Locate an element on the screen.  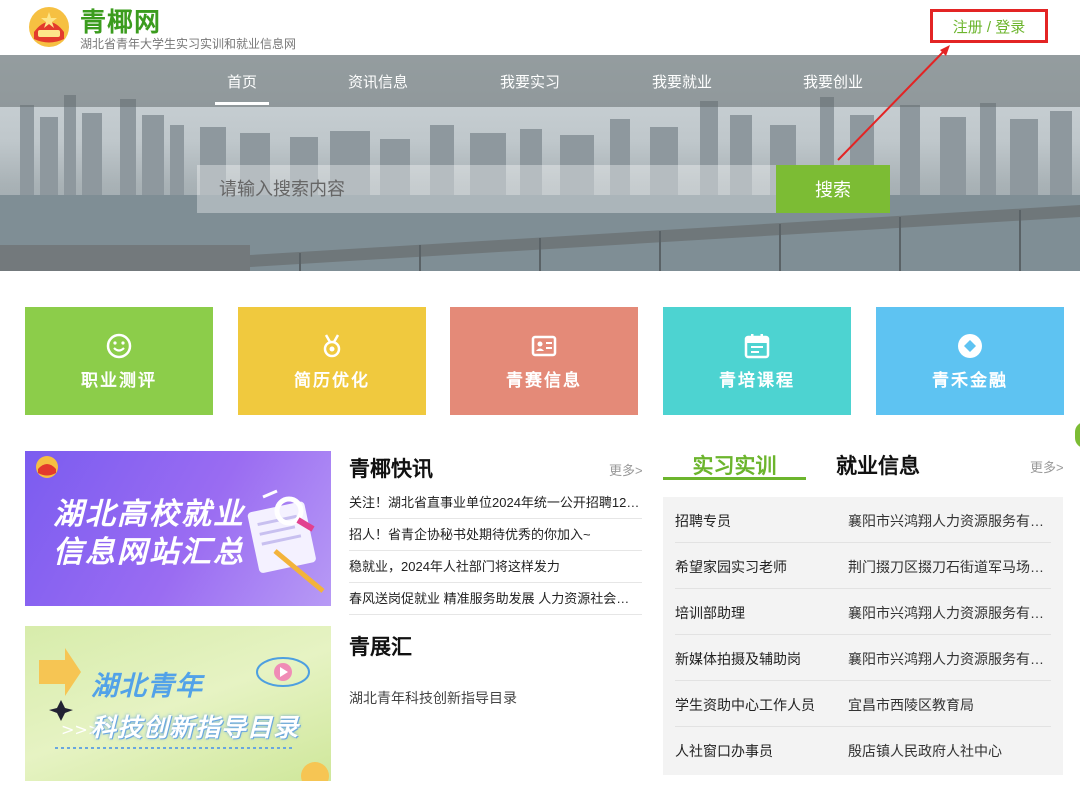
job-row: 培训部助理 襄阳市兴鸿翔人力资源服务有限公司 is located at coordinates (863, 612).